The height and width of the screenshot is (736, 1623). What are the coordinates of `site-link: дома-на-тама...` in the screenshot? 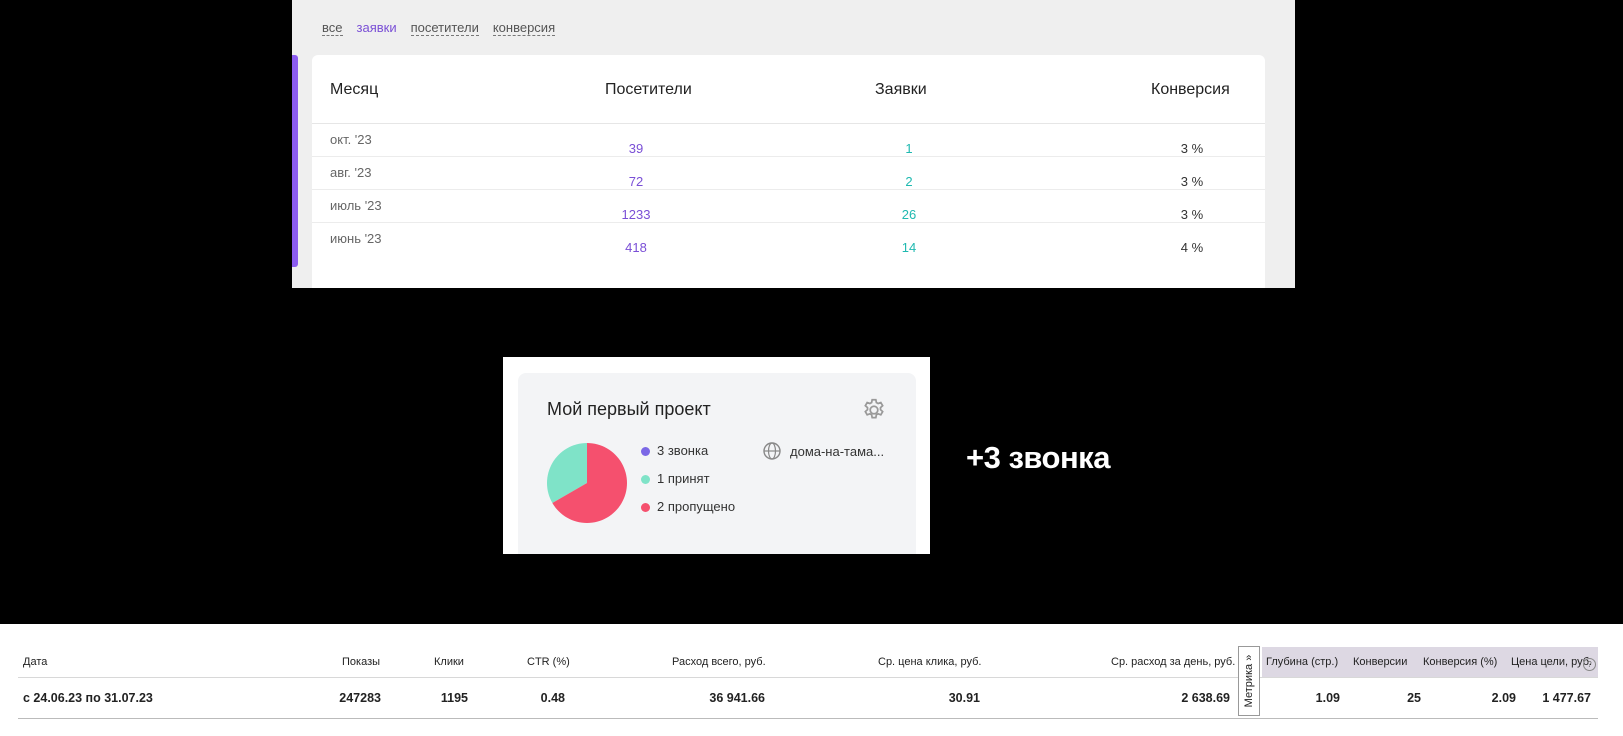 It's located at (823, 451).